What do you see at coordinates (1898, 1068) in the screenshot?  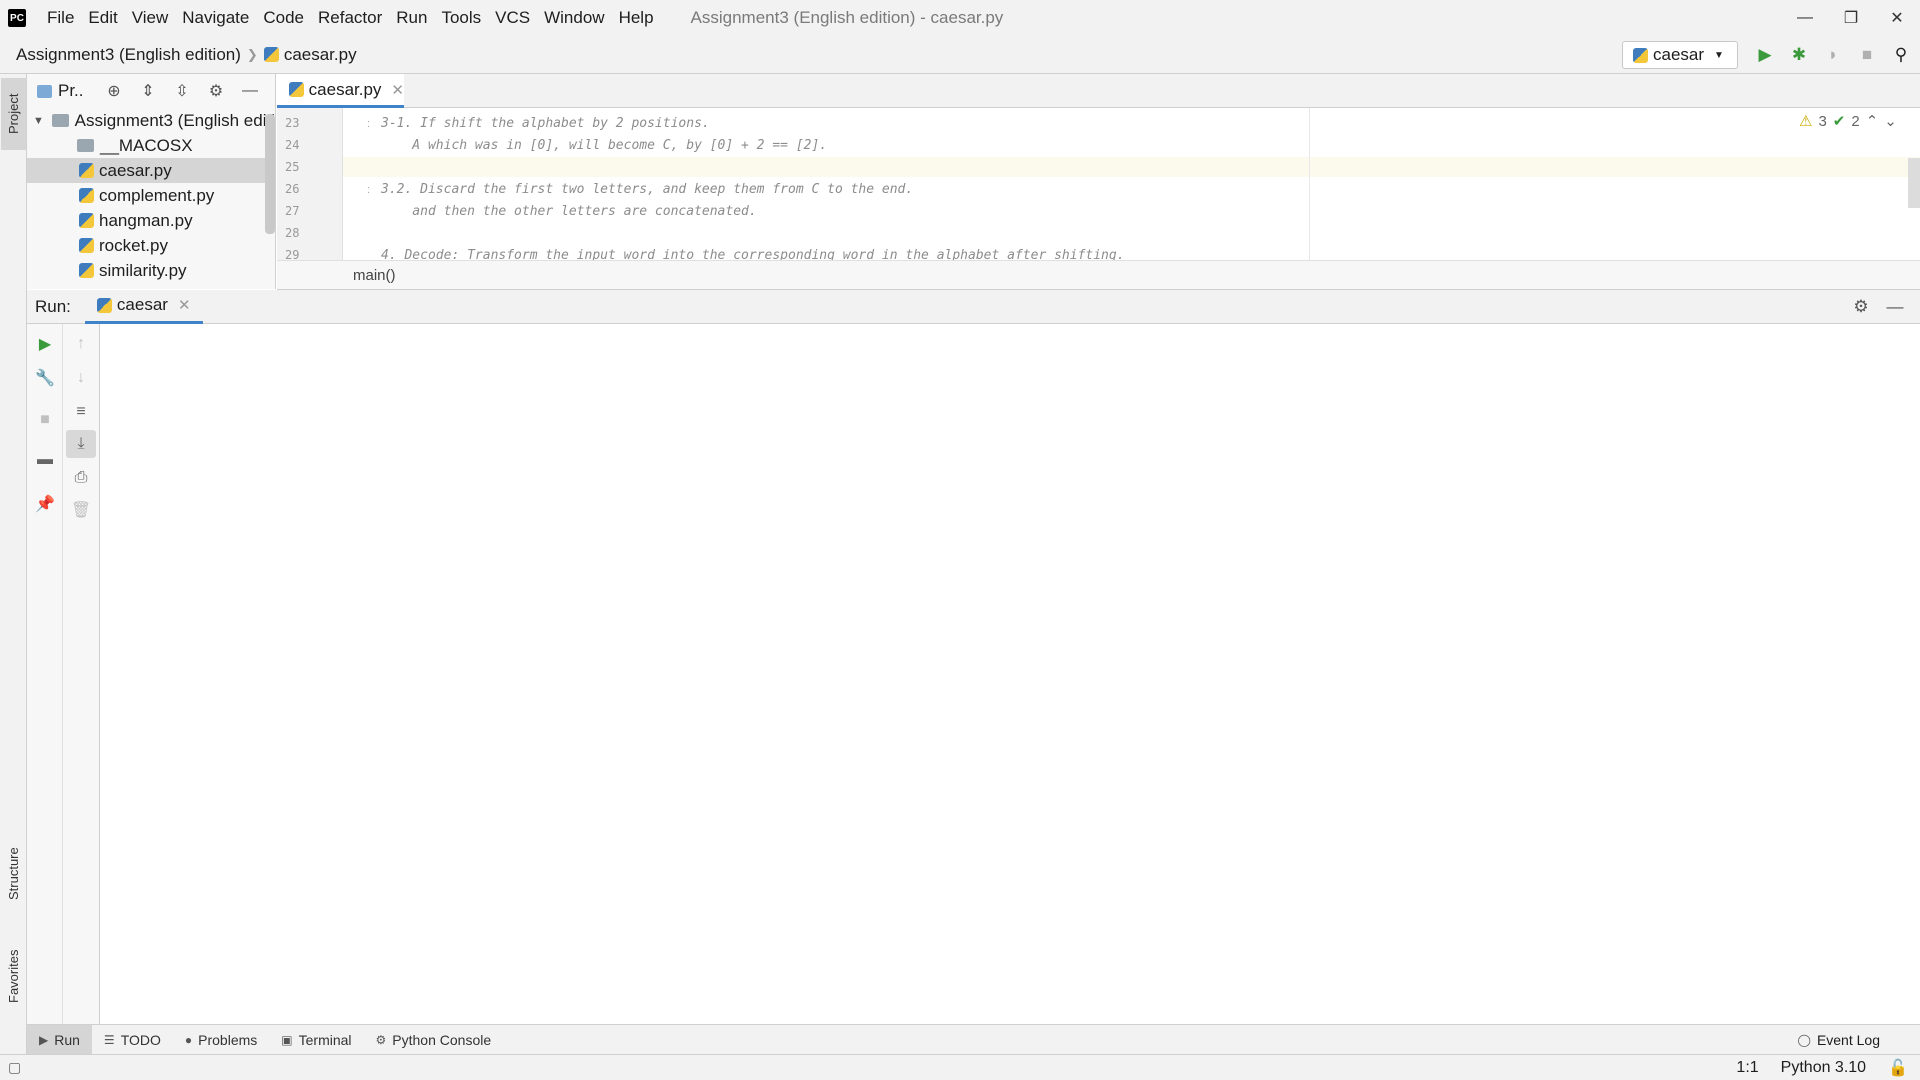 I see `lock-icon: 🔓` at bounding box center [1898, 1068].